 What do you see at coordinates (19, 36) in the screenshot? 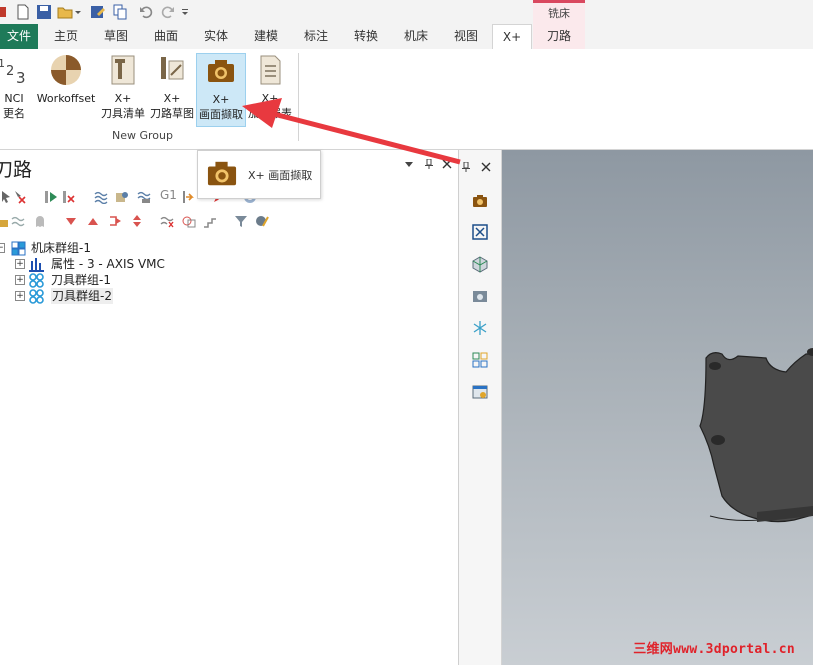
I see `tab-file: 文件` at bounding box center [19, 36].